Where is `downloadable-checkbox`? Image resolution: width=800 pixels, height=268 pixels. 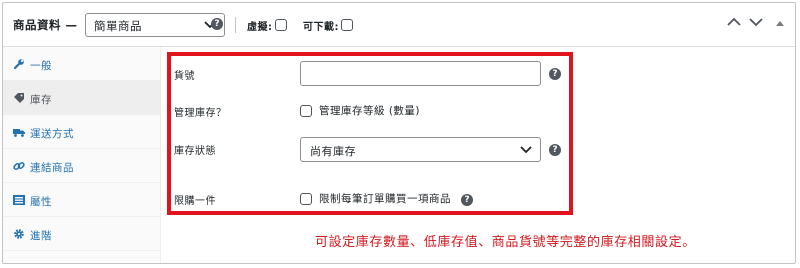 downloadable-checkbox is located at coordinates (347, 25).